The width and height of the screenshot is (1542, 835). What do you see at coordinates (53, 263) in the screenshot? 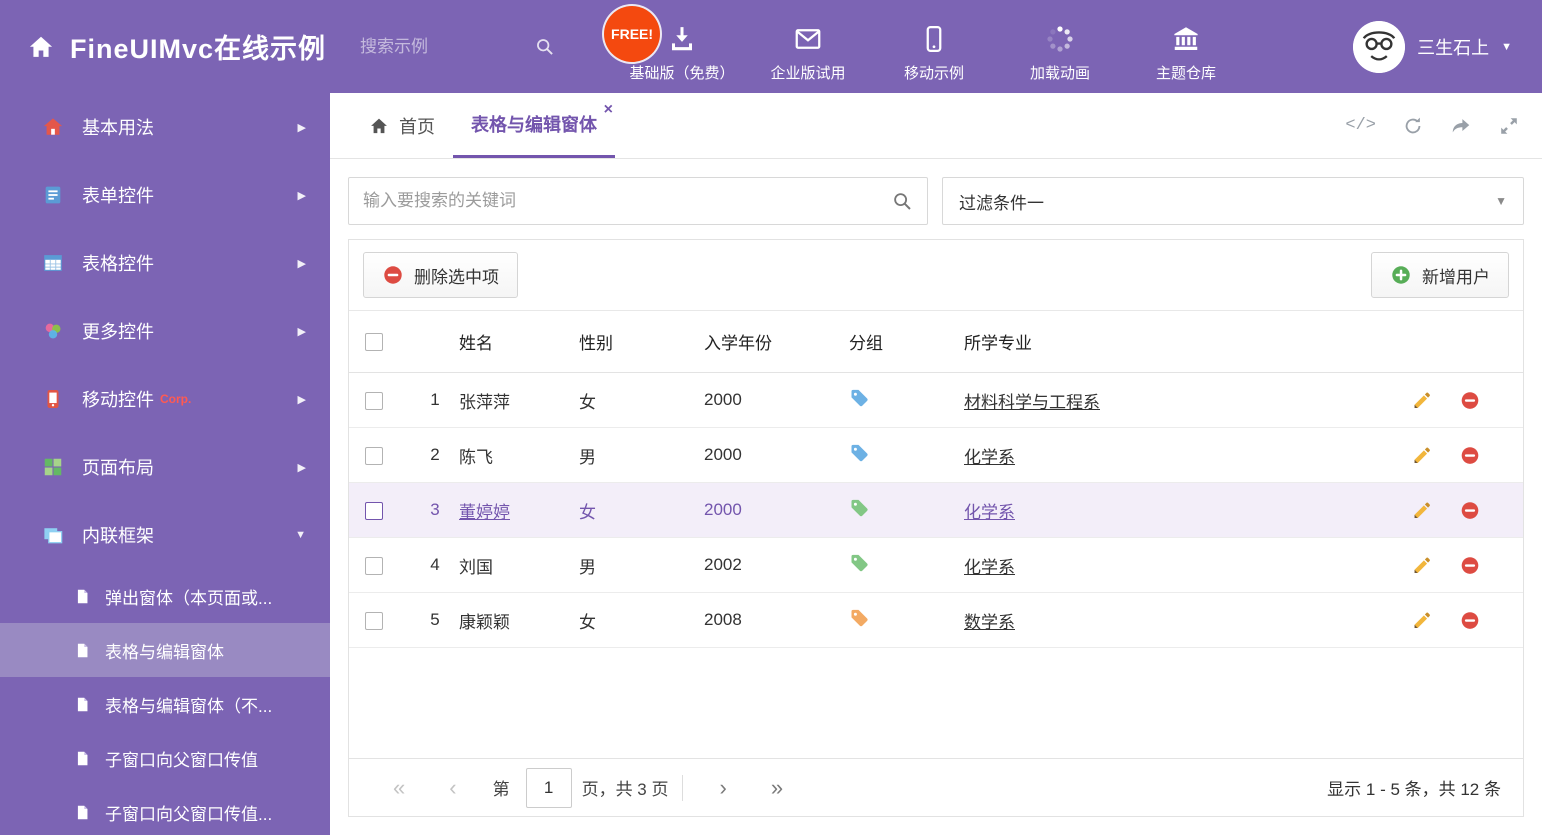
I see `table-icon` at bounding box center [53, 263].